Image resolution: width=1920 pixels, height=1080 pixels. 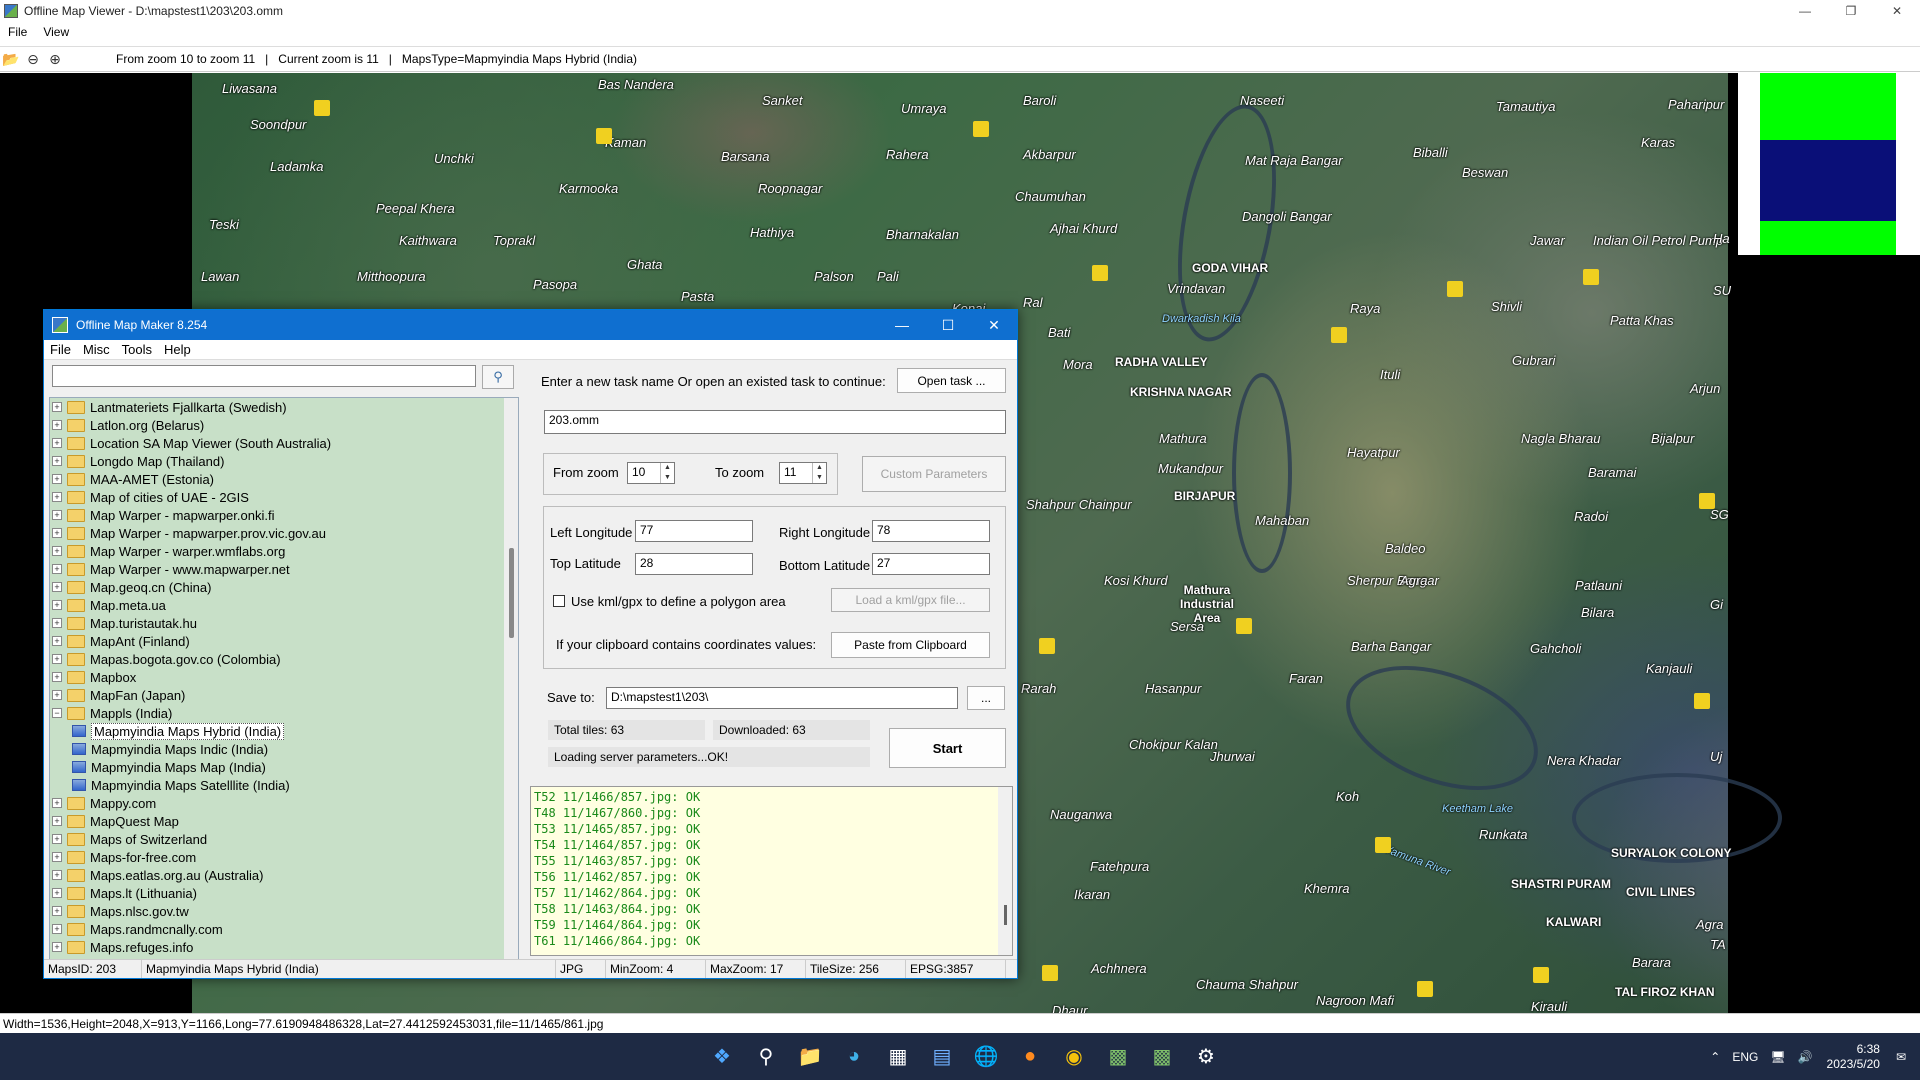 What do you see at coordinates (56, 32) in the screenshot?
I see `menu-view: View` at bounding box center [56, 32].